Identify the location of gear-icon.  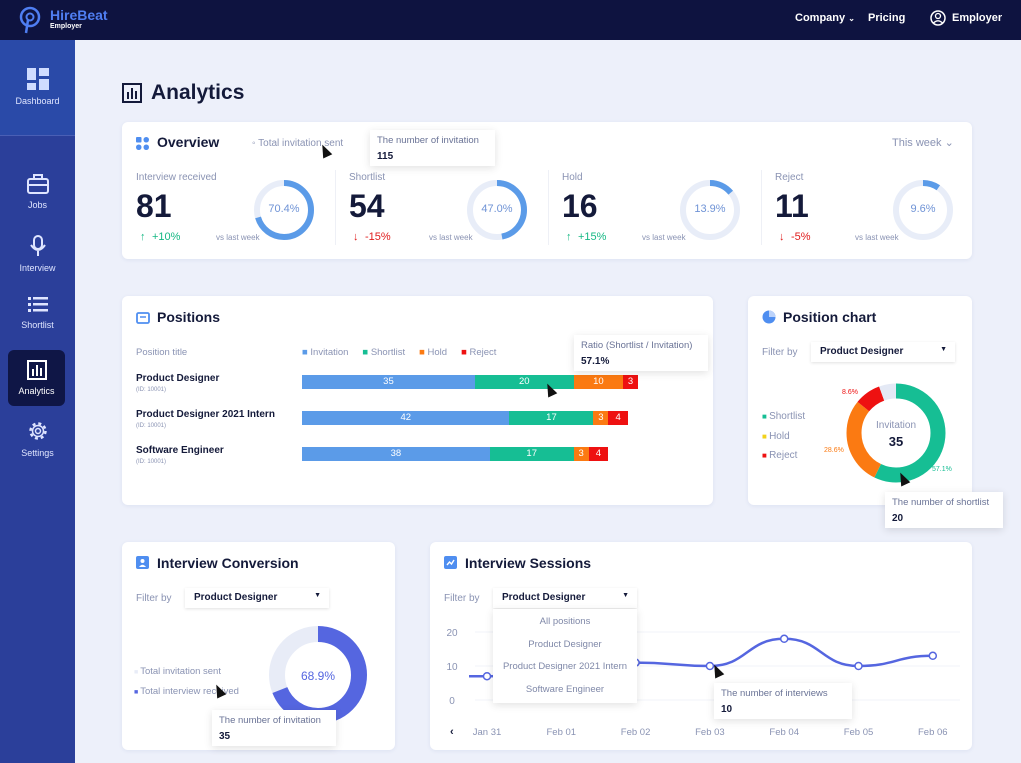
(37, 431).